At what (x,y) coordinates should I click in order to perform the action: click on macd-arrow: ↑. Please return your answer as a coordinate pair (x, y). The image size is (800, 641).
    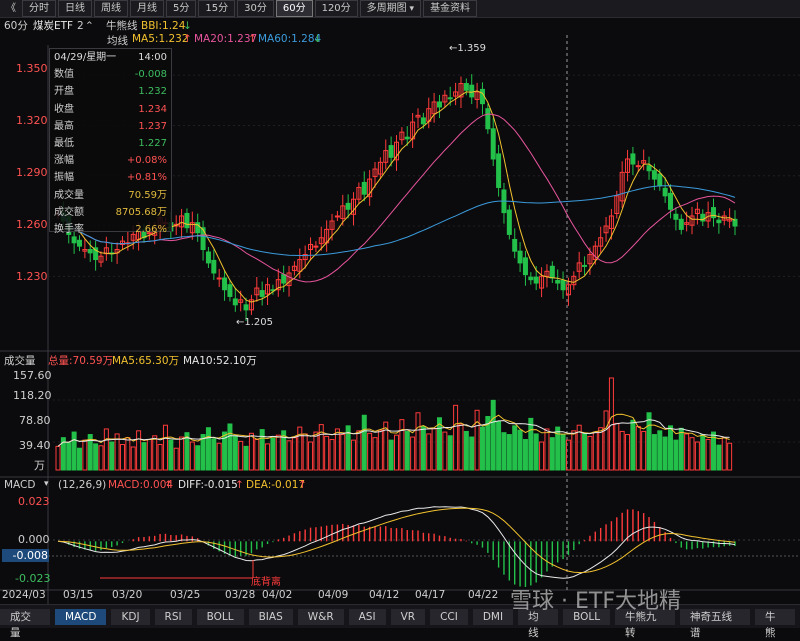
    Looking at the image, I should click on (168, 485).